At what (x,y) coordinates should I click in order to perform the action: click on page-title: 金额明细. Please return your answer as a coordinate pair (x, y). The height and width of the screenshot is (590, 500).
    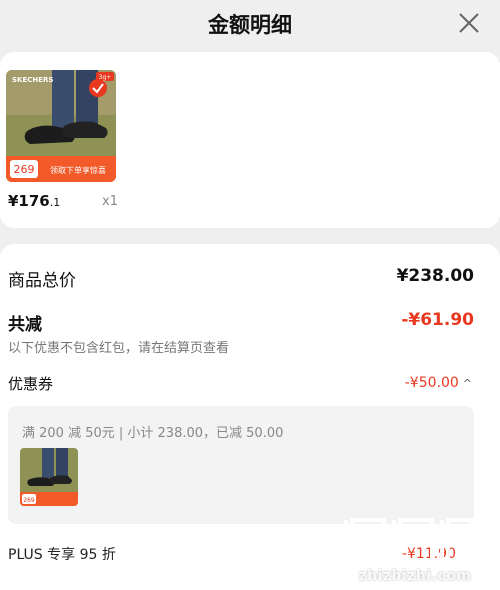
    Looking at the image, I should click on (250, 25).